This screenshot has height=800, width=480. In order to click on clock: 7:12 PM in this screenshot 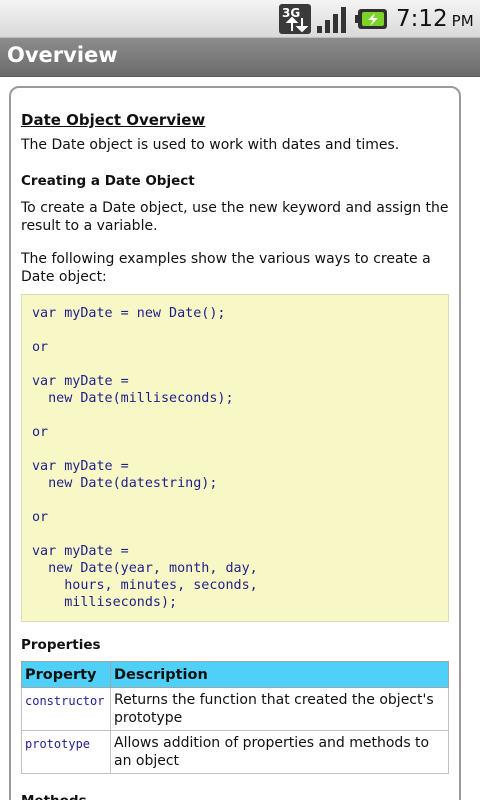, I will do `click(435, 20)`.